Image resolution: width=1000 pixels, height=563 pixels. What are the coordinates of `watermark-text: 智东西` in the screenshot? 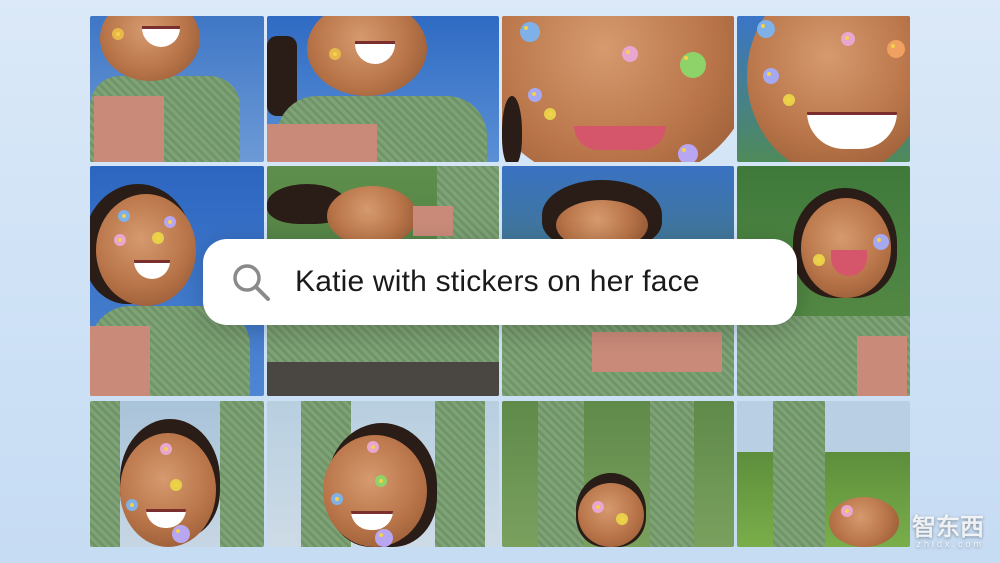 It's located at (948, 527).